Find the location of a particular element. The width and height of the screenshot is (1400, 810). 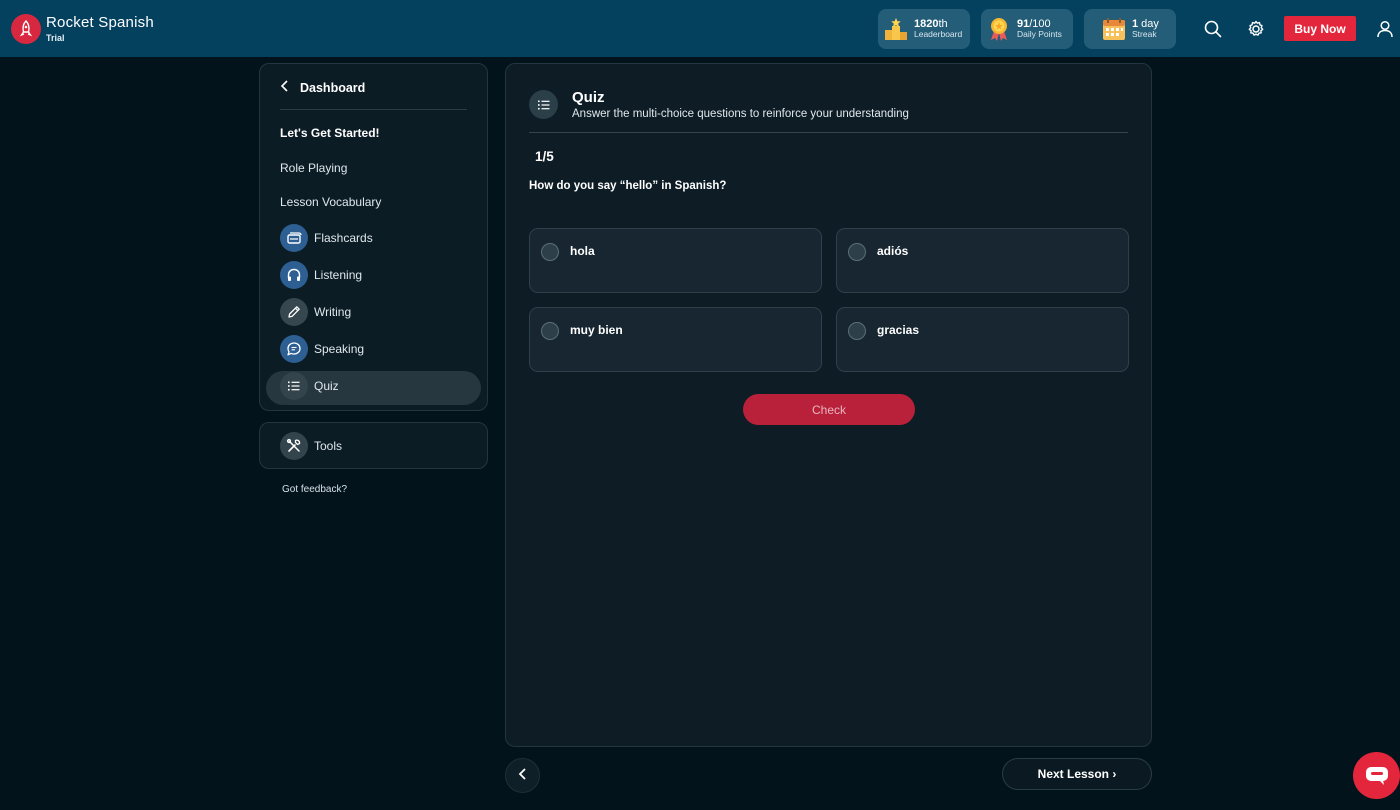

brand-name: Rocket Spanish is located at coordinates (100, 22).